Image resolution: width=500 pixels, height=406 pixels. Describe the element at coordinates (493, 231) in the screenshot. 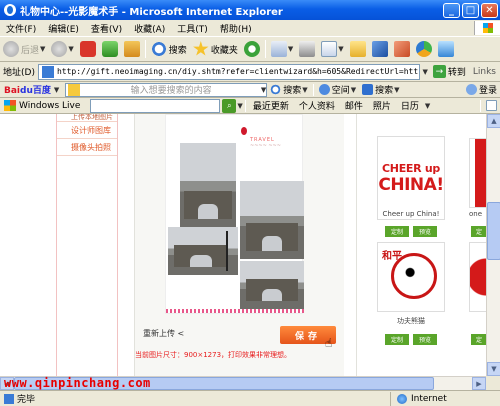

I see `vertical-scroll-thumb` at that location.